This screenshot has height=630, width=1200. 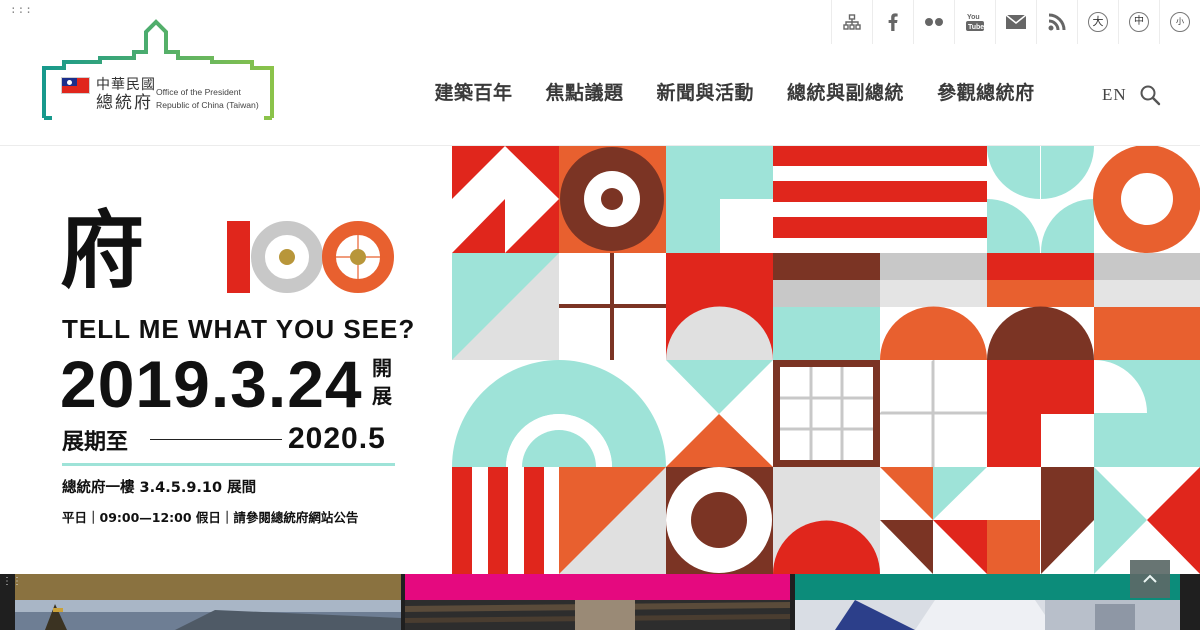 I want to click on svg-text: Tube, so click(x=976, y=27).